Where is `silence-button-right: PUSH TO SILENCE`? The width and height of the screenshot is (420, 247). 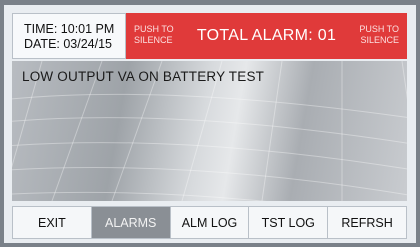
silence-button-right: PUSH TO SILENCE is located at coordinates (379, 35).